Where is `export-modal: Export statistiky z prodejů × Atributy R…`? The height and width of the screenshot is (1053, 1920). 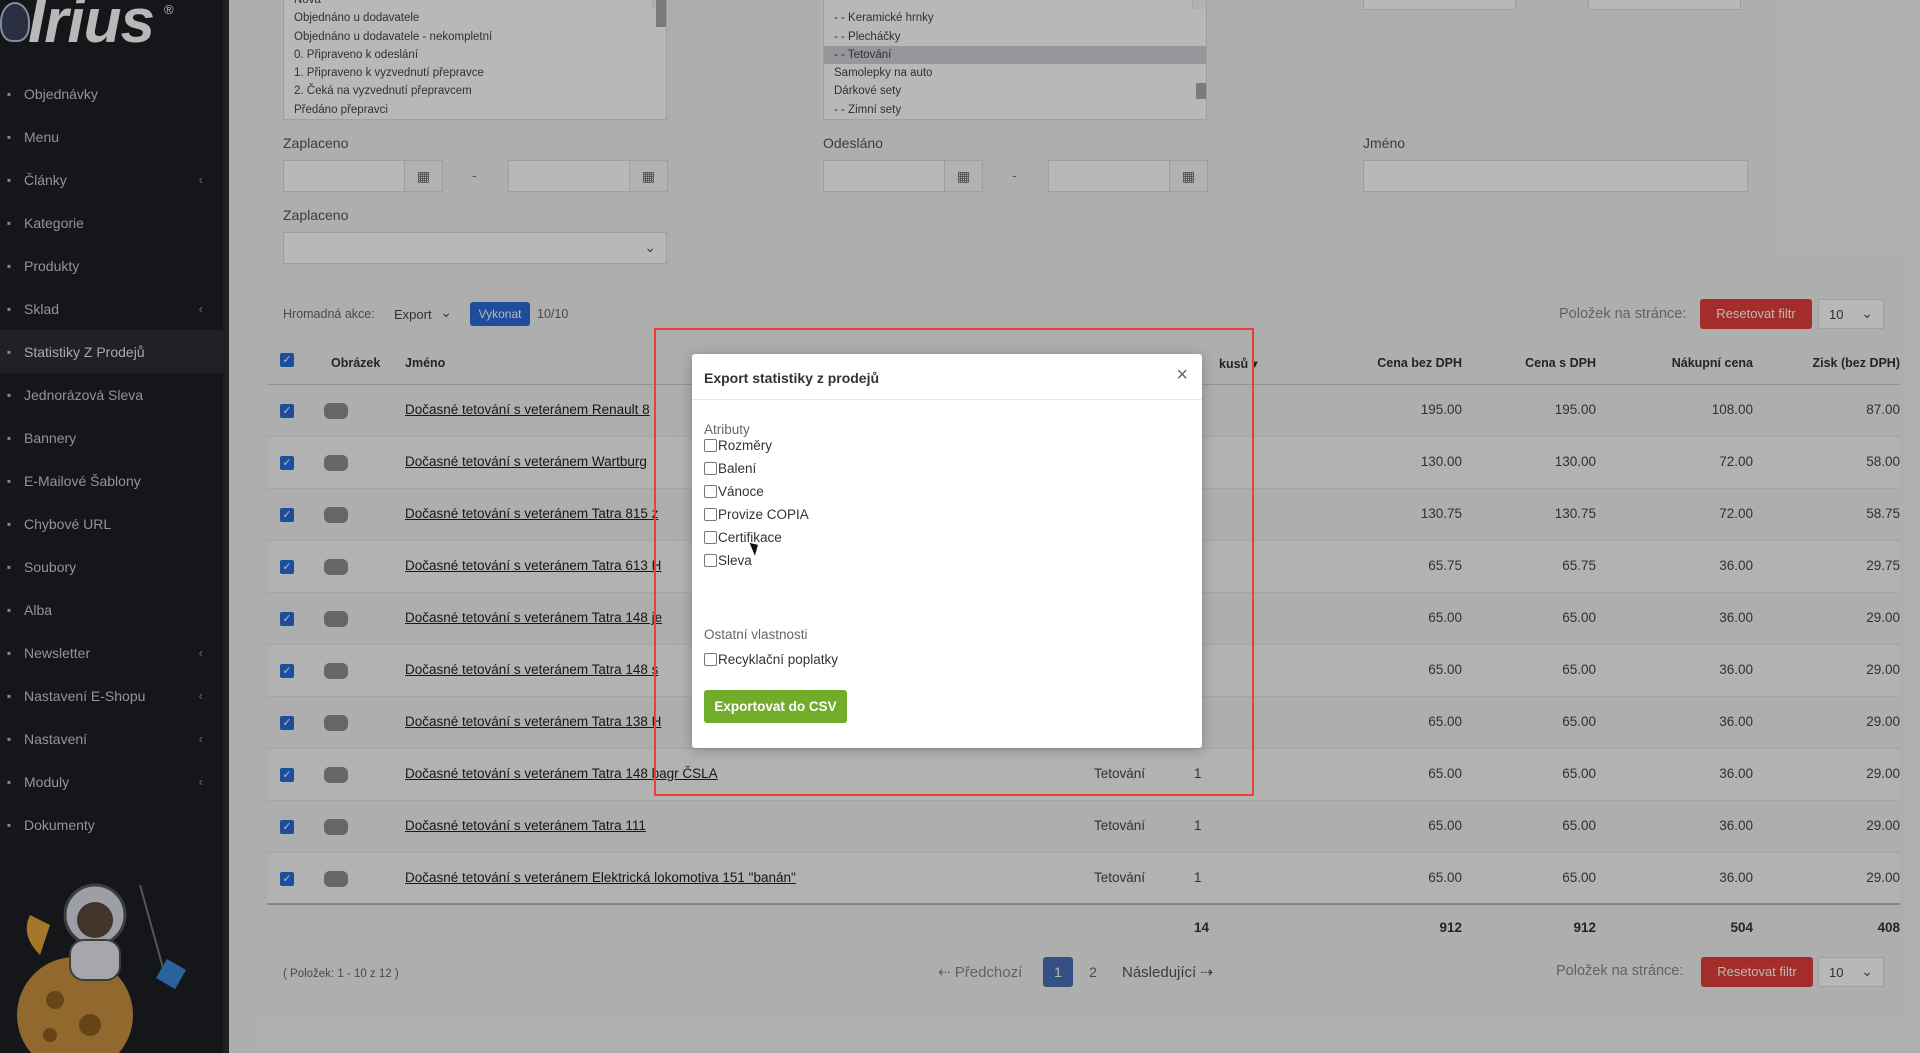 export-modal: Export statistiky z prodejů × Atributy R… is located at coordinates (947, 551).